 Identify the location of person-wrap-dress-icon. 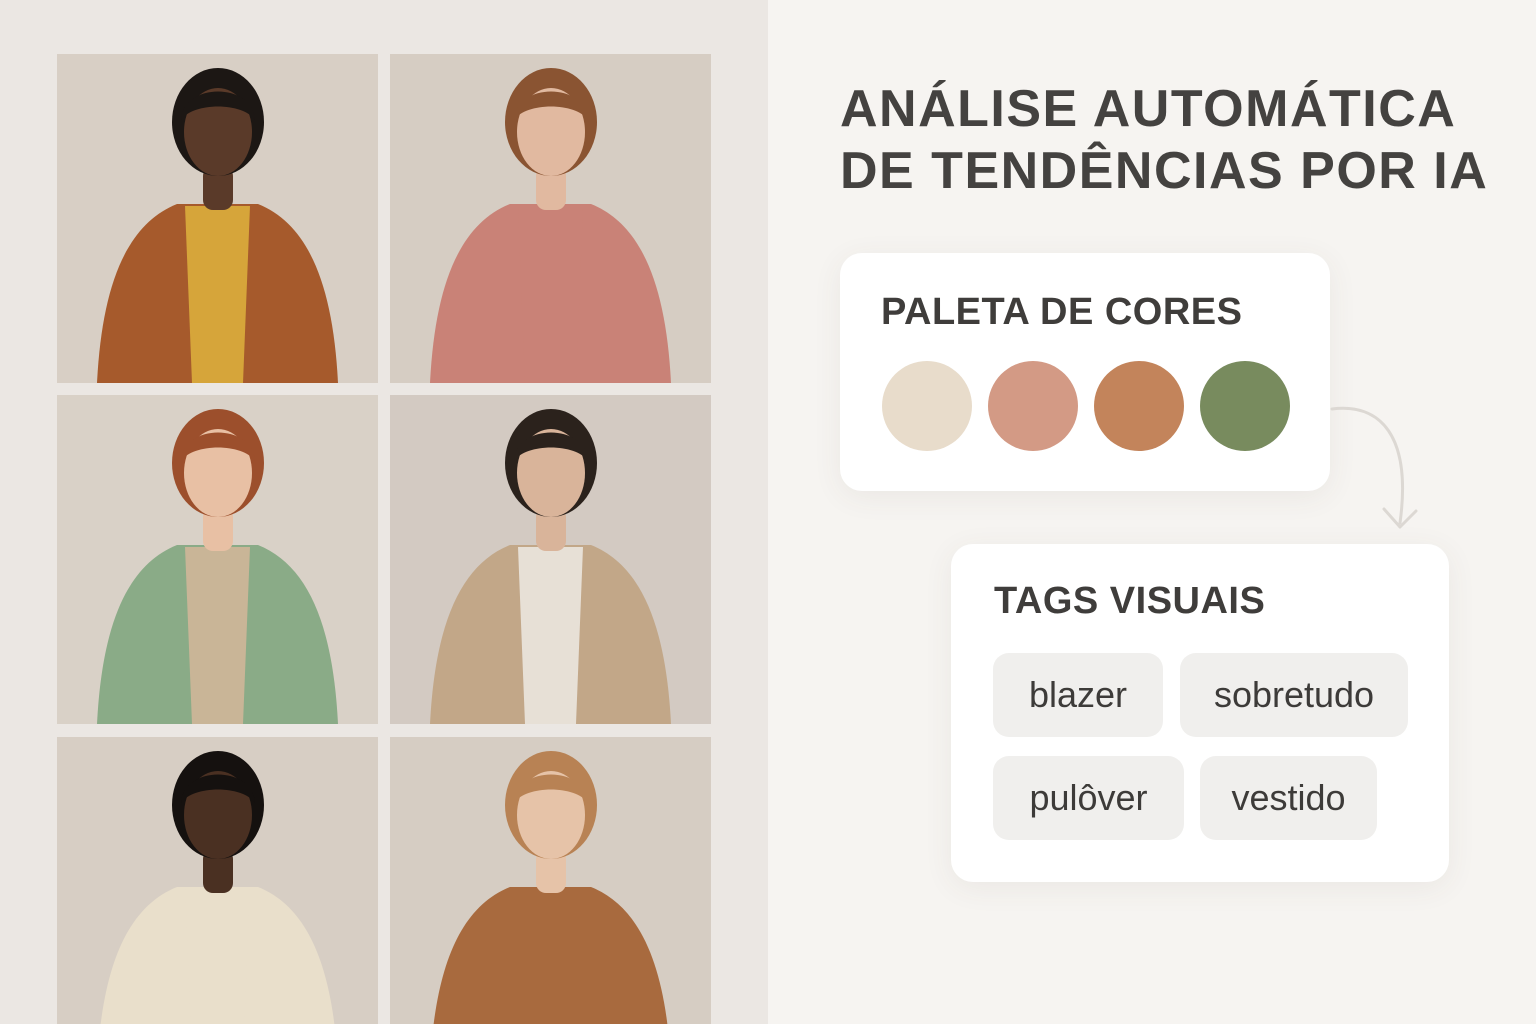
(550, 218).